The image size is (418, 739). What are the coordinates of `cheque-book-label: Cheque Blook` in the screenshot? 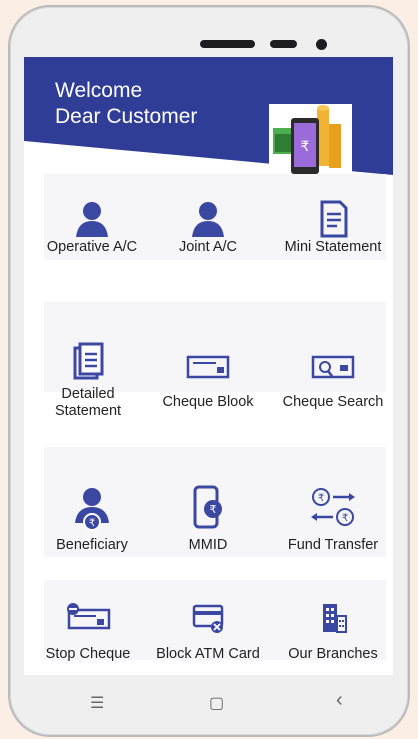 It's located at (208, 402).